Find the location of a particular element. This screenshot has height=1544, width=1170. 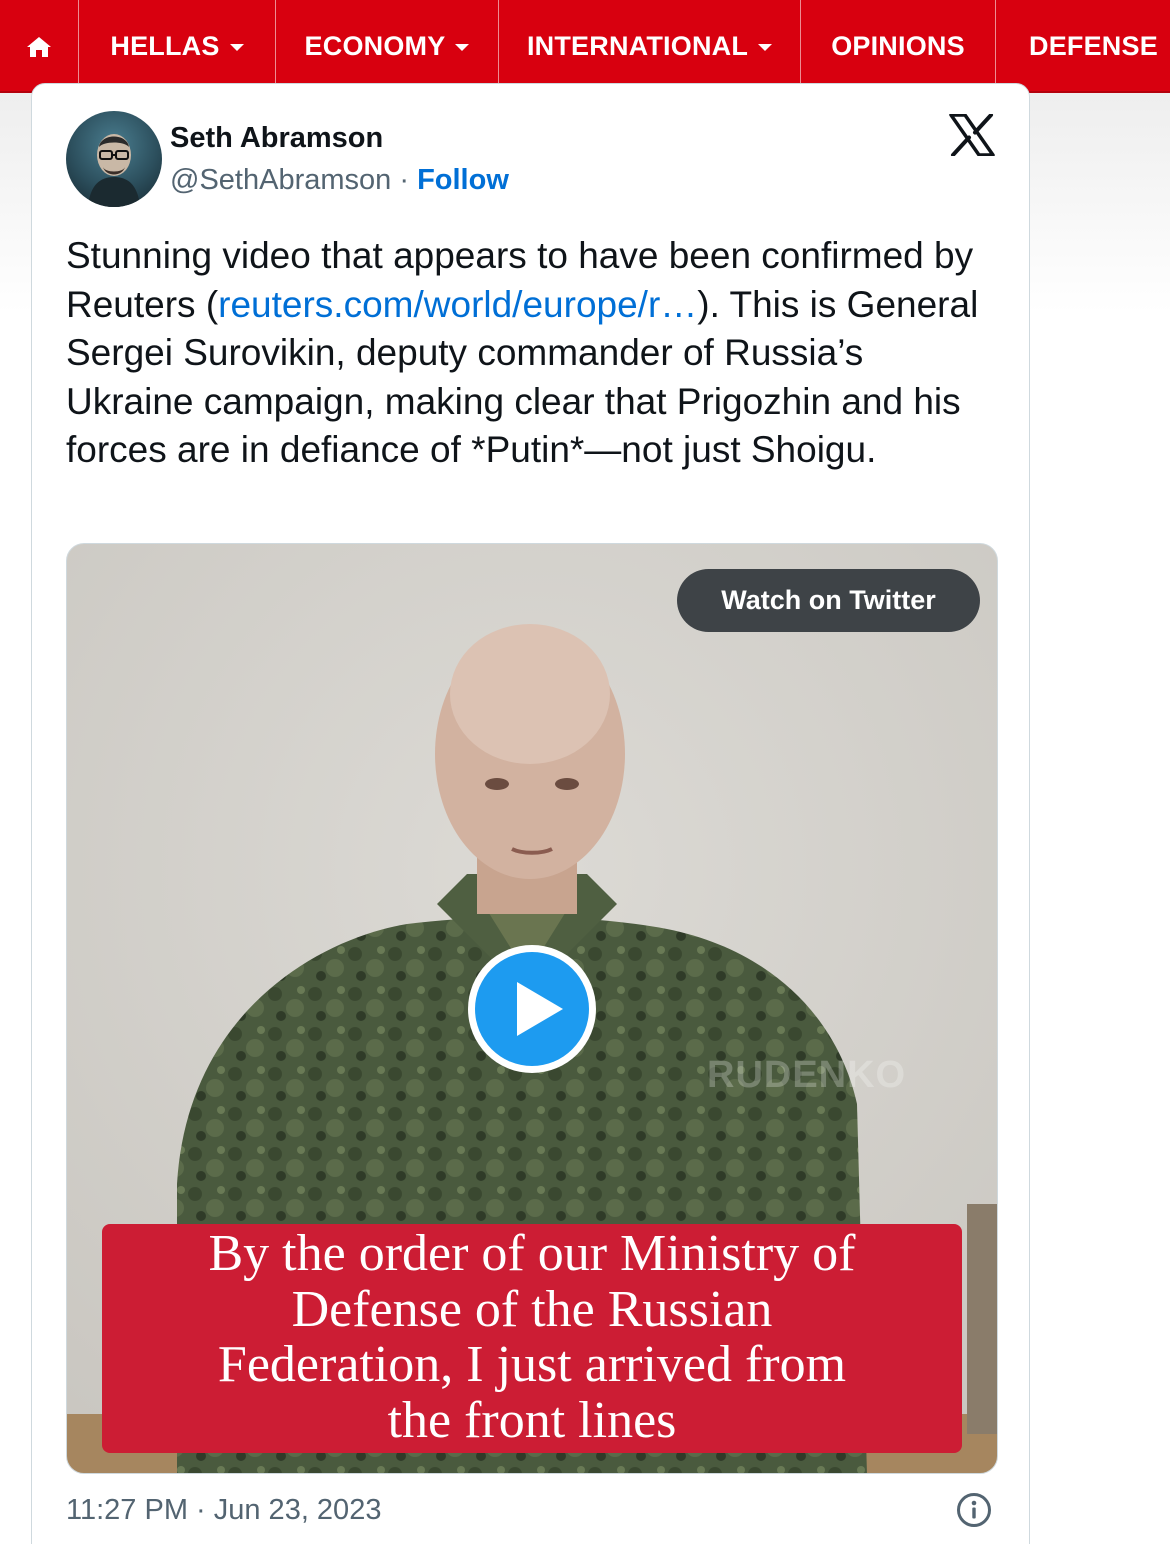

play-icon is located at coordinates (532, 1009).